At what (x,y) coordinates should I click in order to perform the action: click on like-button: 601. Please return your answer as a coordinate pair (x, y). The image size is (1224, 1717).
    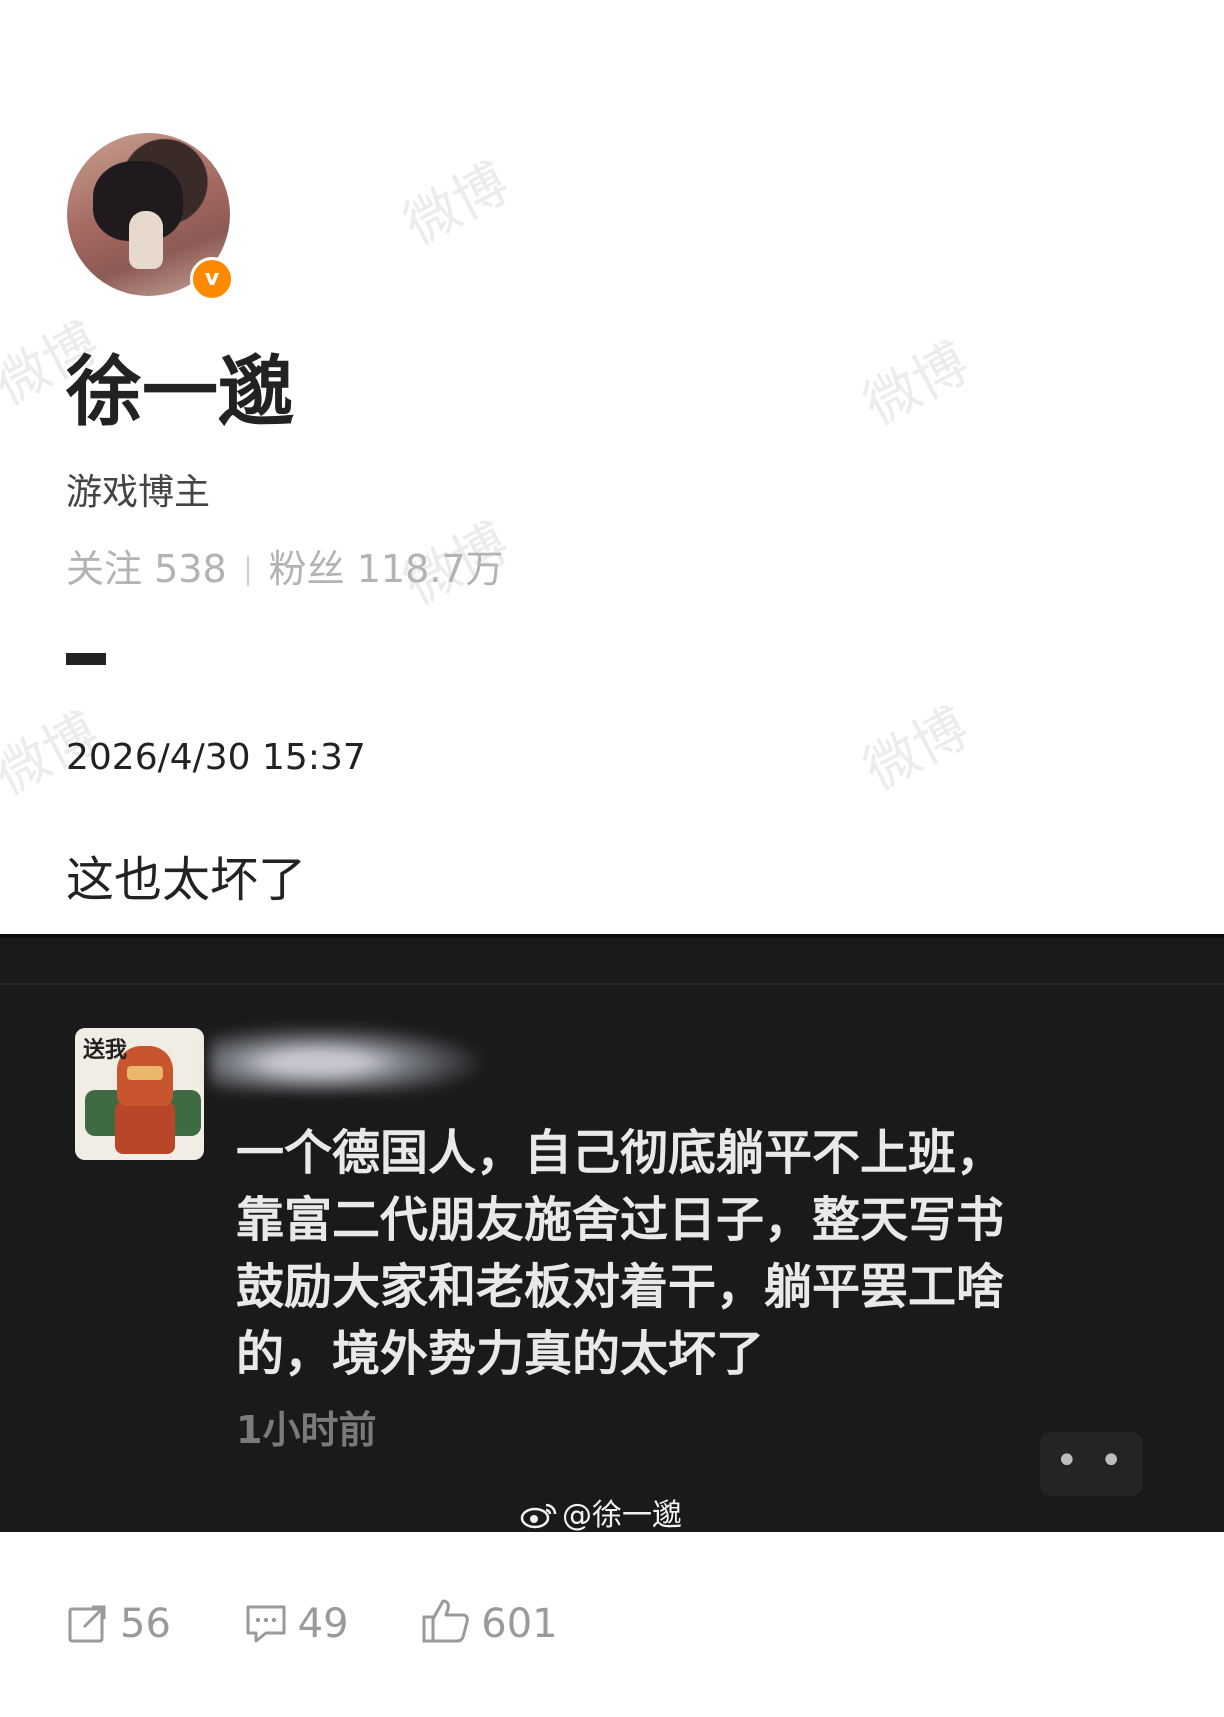
    Looking at the image, I should click on (489, 1622).